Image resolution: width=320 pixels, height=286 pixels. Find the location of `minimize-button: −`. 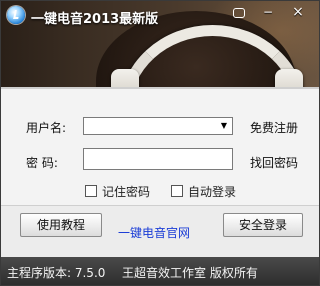

minimize-button: − is located at coordinates (268, 12).